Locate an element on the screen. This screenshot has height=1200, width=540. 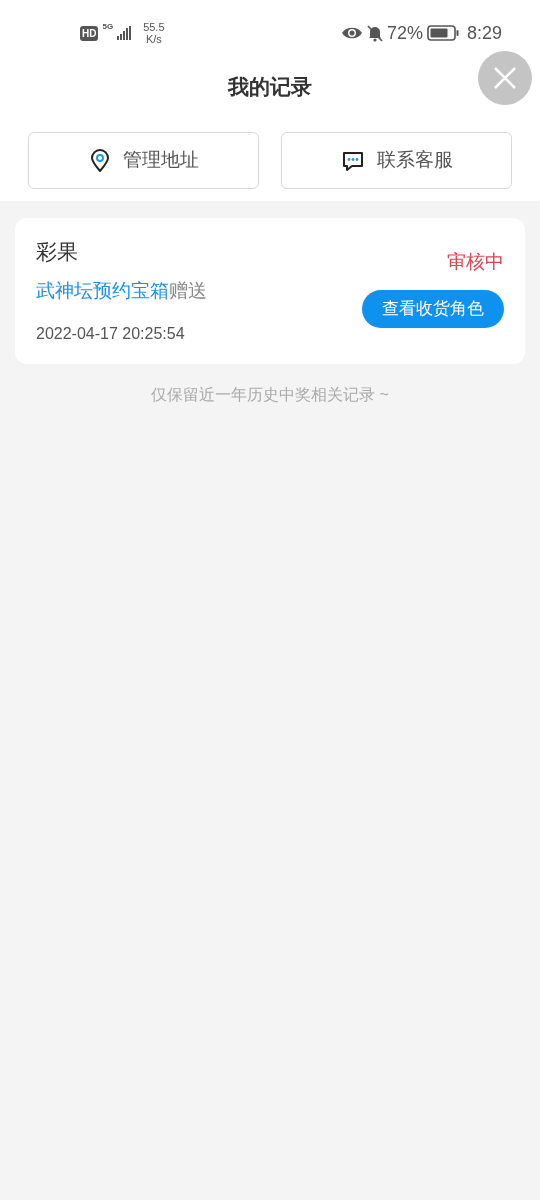
speed-unit: K/s is located at coordinates (153, 39).